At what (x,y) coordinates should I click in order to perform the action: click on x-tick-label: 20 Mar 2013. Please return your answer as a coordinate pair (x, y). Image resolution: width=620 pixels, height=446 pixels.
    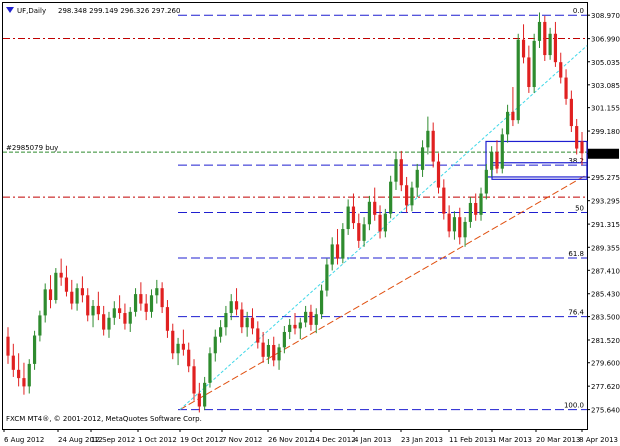
    Looking at the image, I should click on (558, 440).